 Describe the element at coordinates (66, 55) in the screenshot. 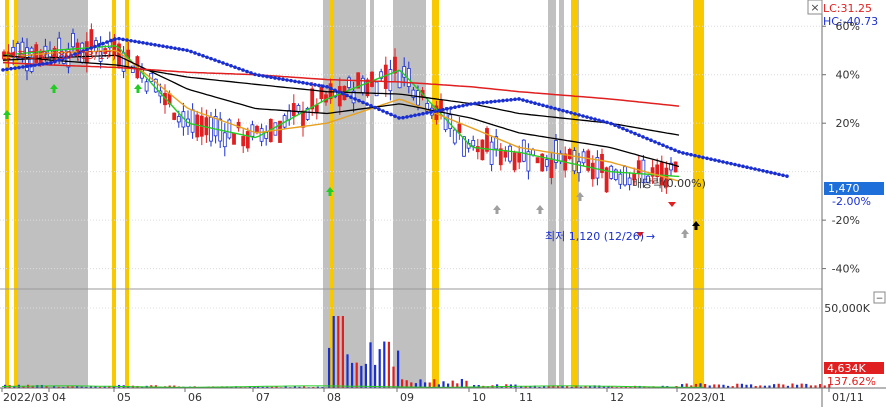

I see `high-label: 최고 2,480 (03/17)` at that location.